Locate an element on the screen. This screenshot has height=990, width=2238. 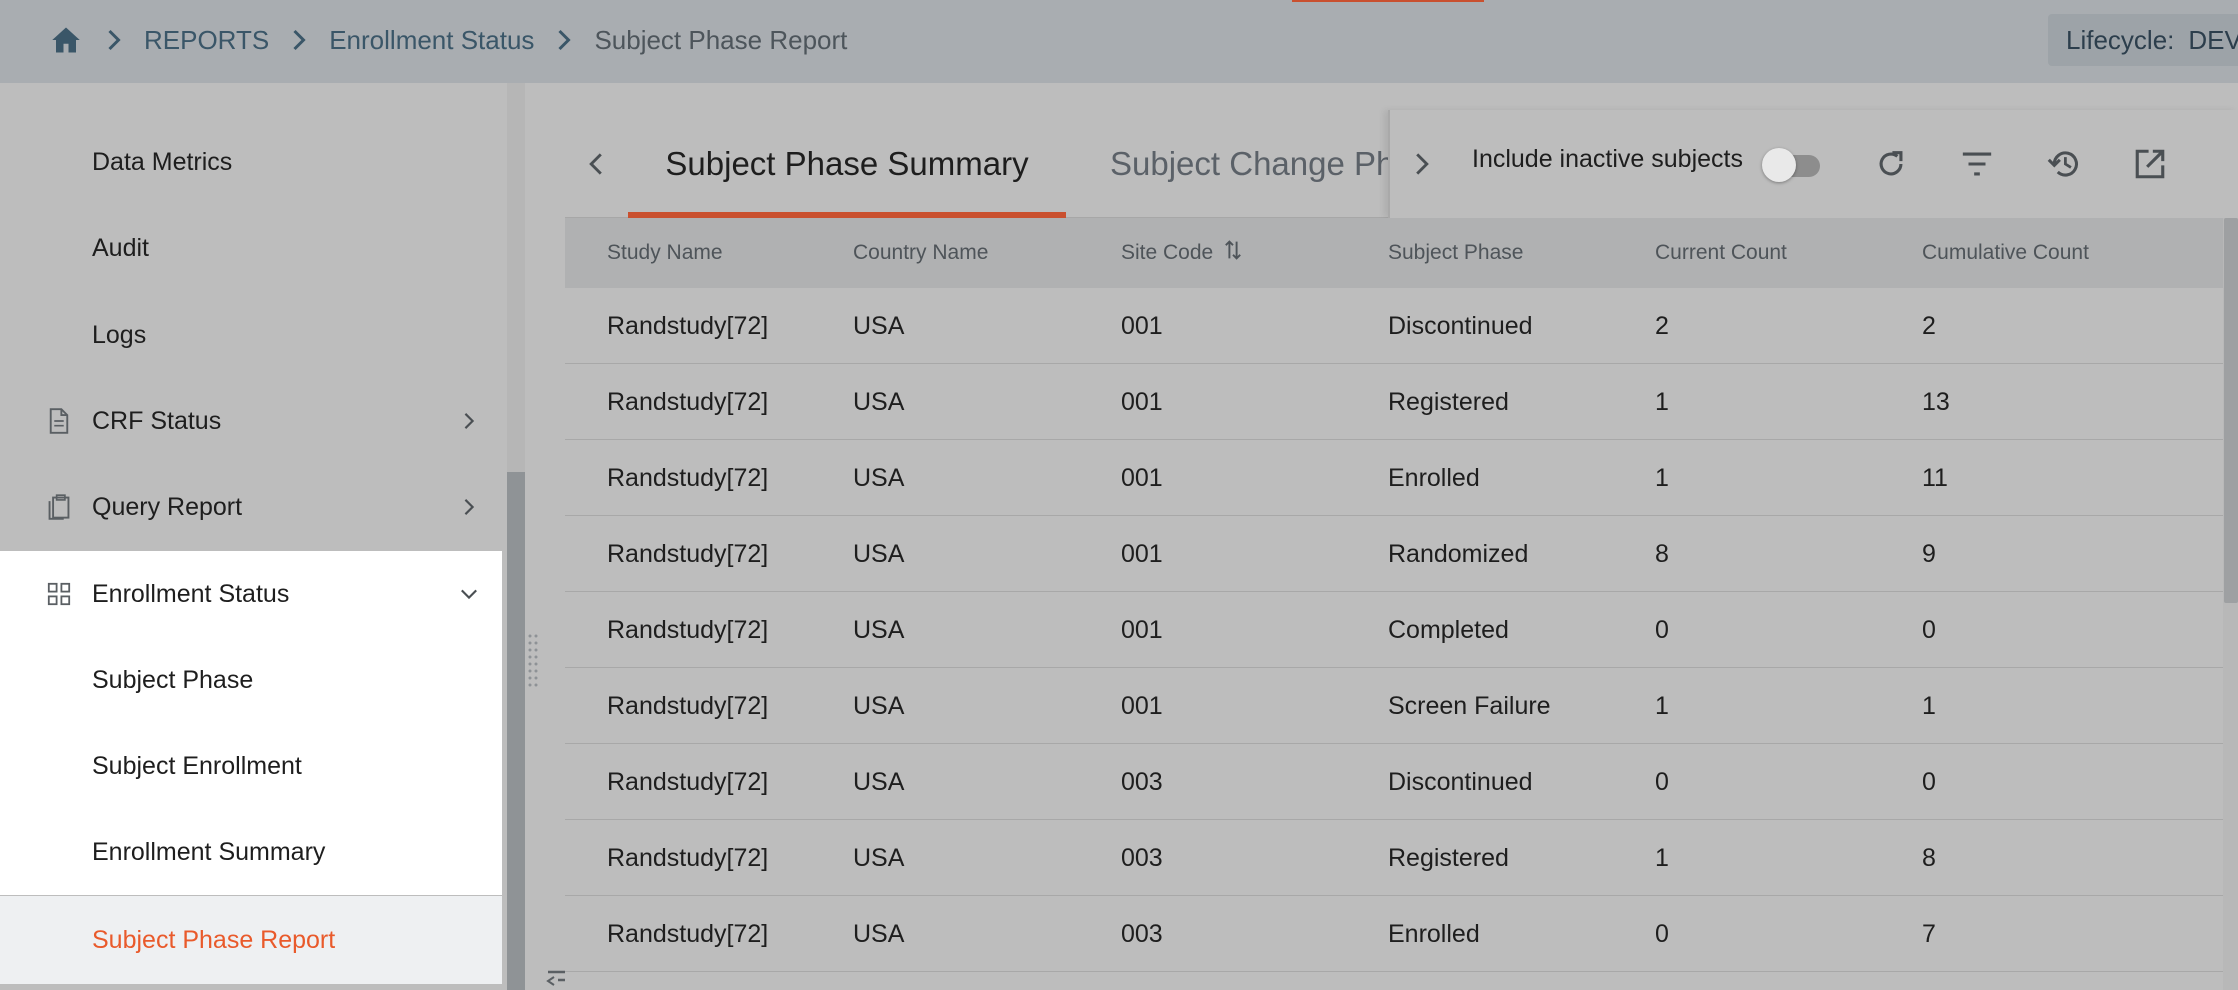
table-row: Randstudy[72] USA 001 Discontinued 2 2 is located at coordinates (1394, 326).